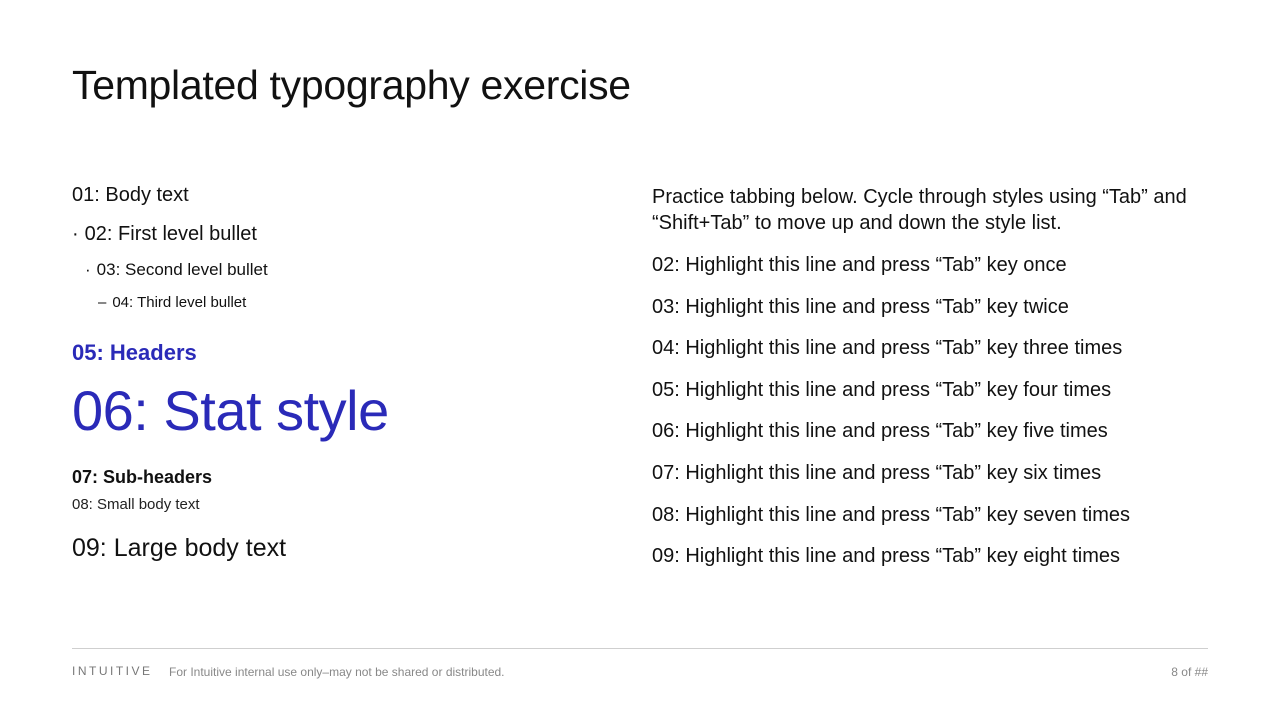 Image resolution: width=1280 pixels, height=720 pixels. I want to click on first-level-bullet-label: 02: First level bullet, so click(170, 234).